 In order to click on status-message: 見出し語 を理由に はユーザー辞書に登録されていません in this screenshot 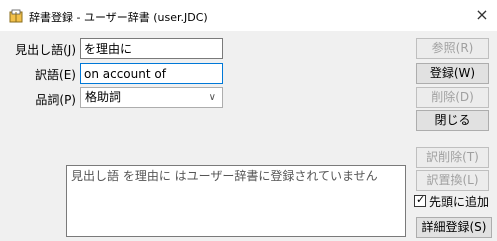, I will do `click(224, 176)`.